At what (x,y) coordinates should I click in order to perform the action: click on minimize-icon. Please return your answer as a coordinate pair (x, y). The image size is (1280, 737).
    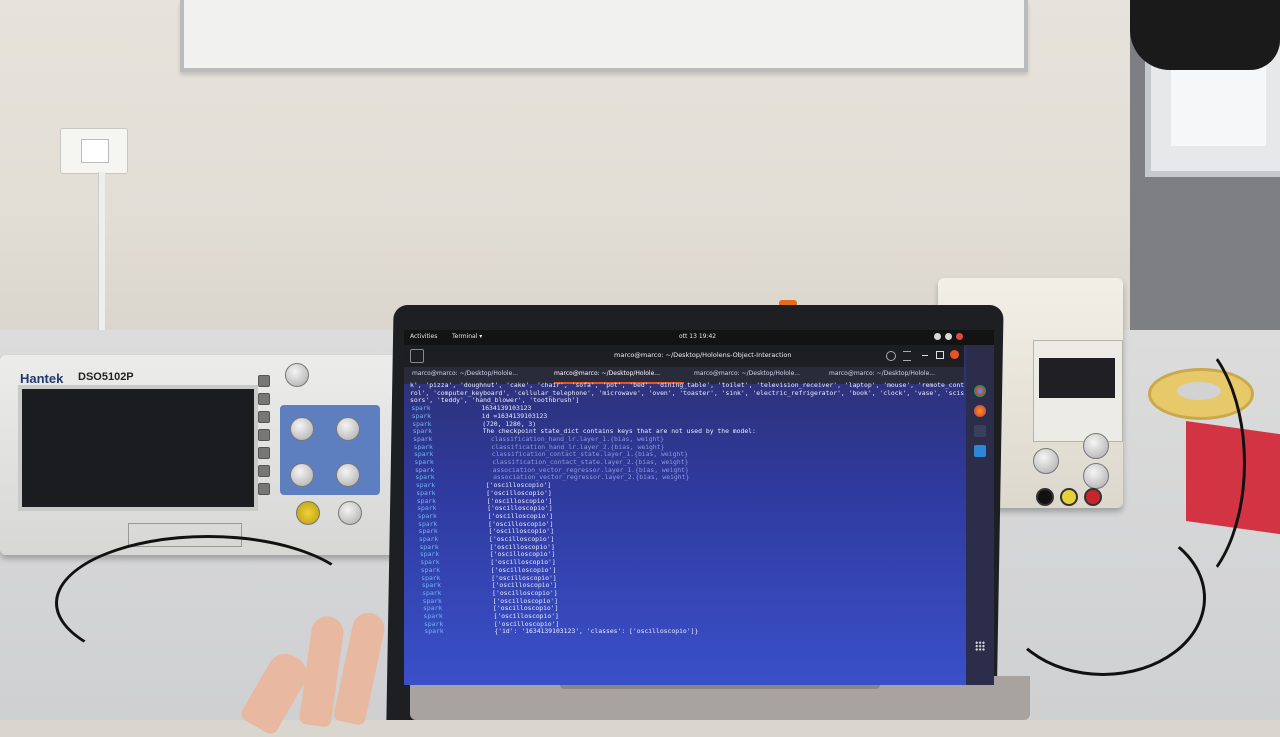
    Looking at the image, I should click on (925, 355).